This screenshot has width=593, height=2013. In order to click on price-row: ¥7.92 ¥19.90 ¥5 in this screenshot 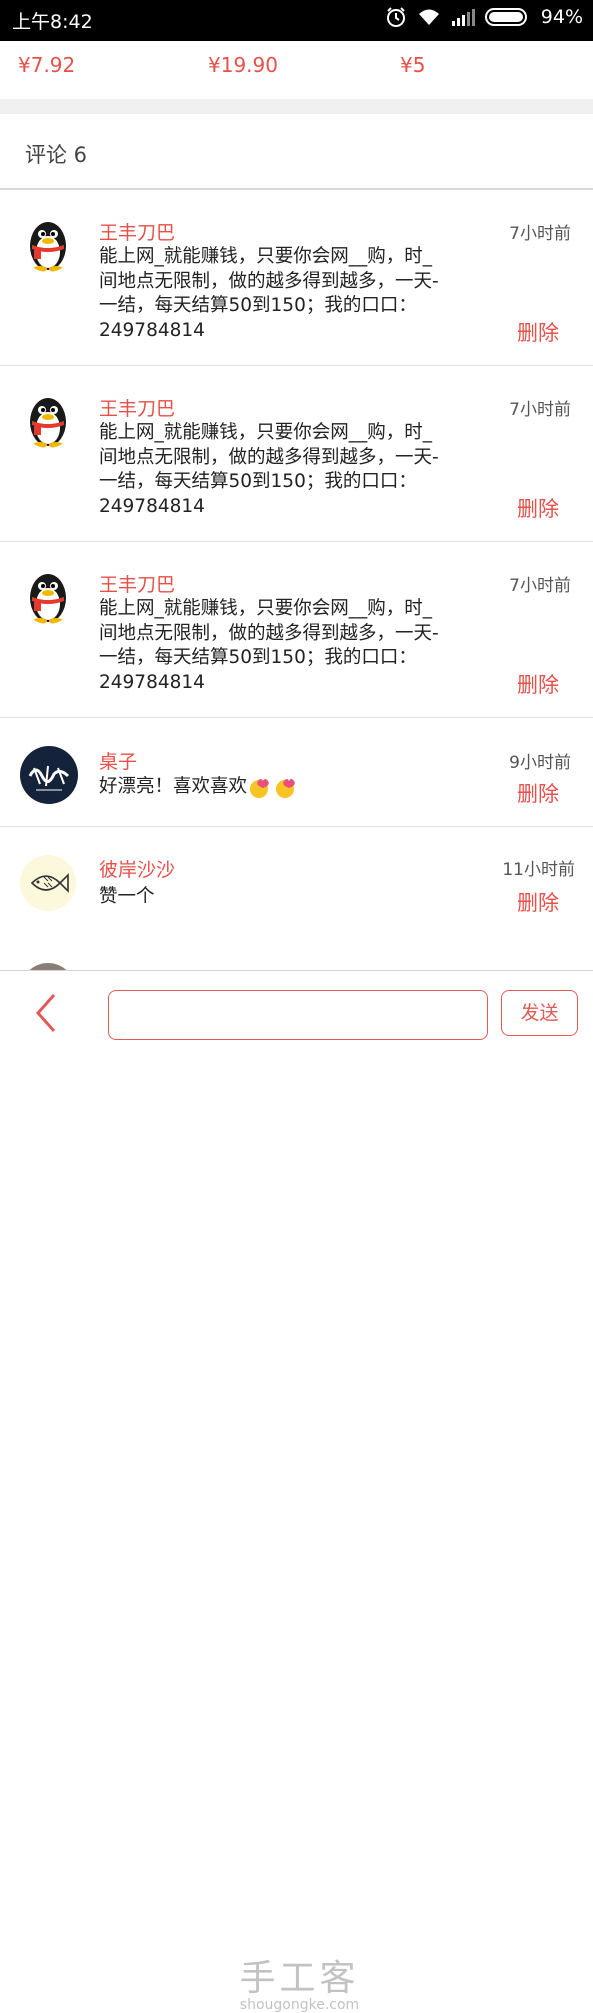, I will do `click(296, 70)`.